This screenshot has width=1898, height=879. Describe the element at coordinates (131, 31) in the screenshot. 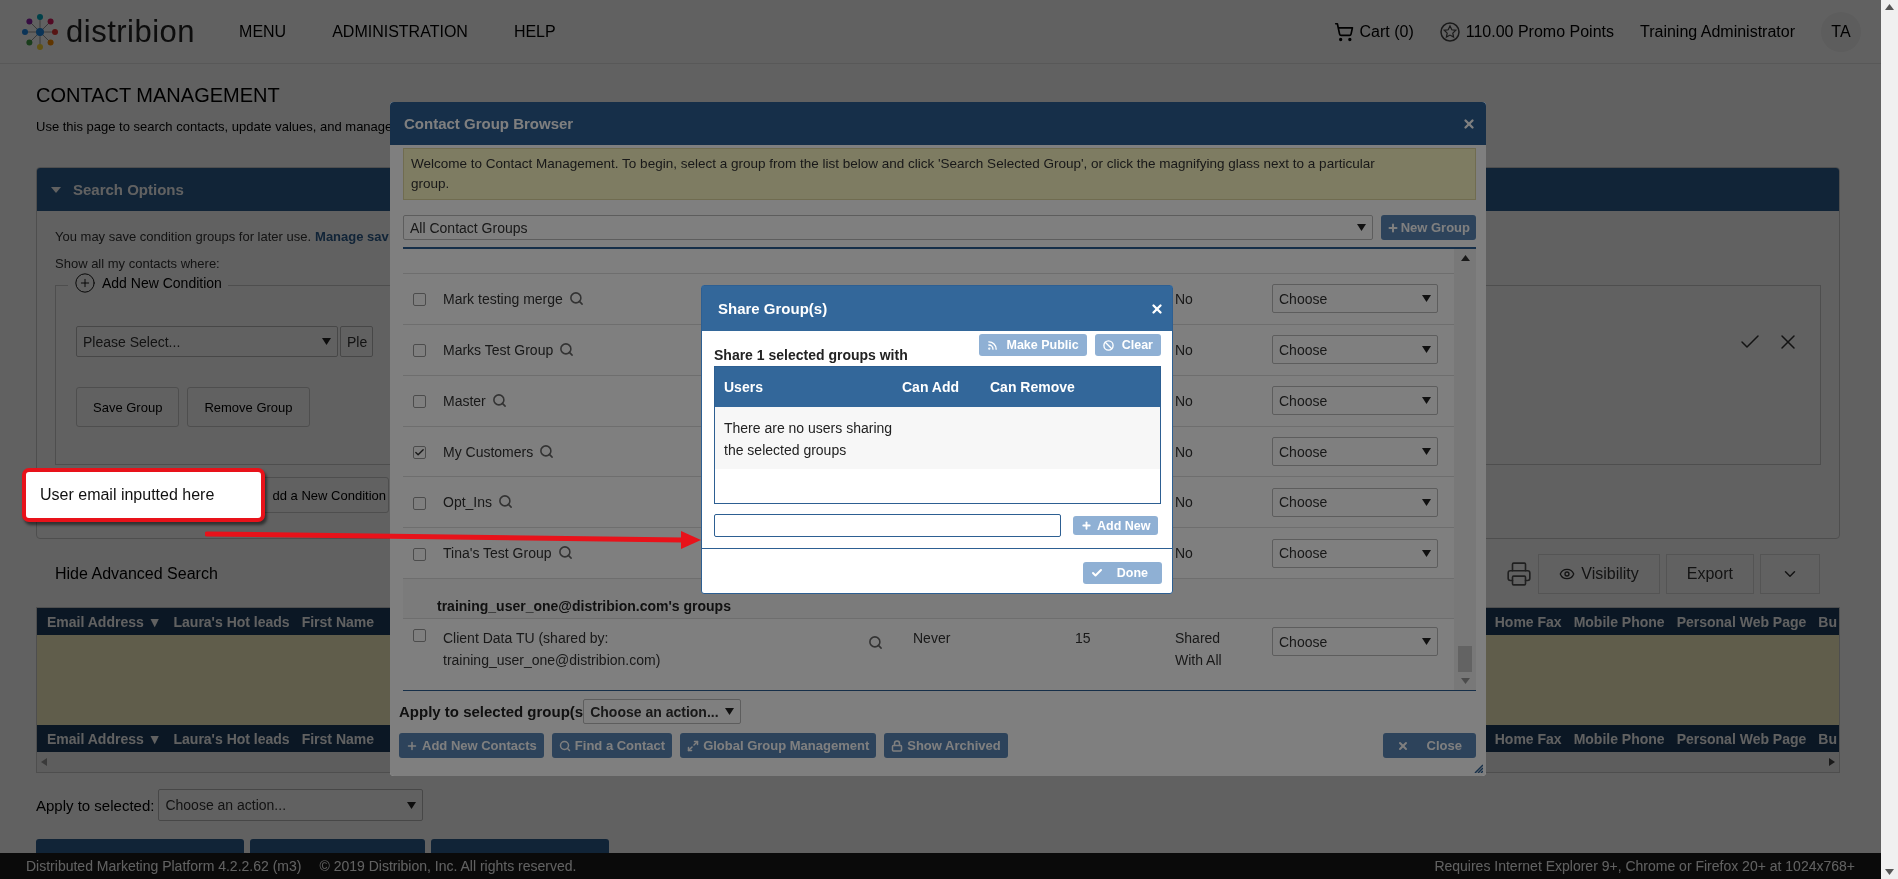

I see `logo-text: distribion` at that location.